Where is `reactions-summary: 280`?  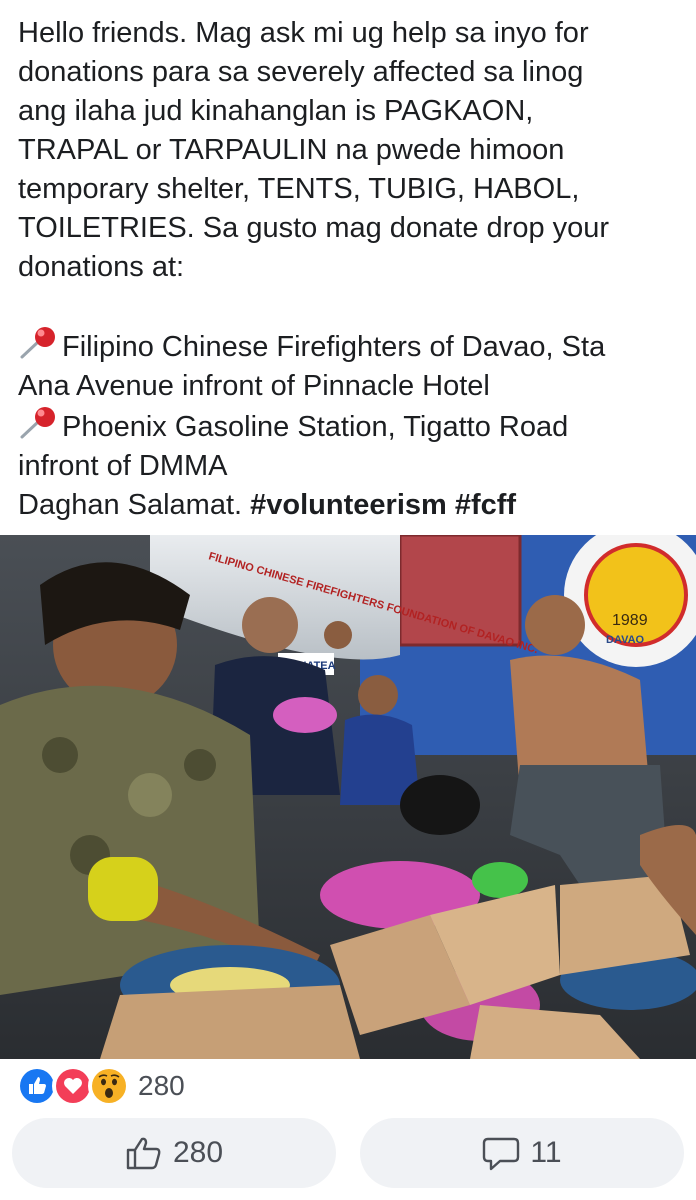 reactions-summary: 280 is located at coordinates (100, 1086).